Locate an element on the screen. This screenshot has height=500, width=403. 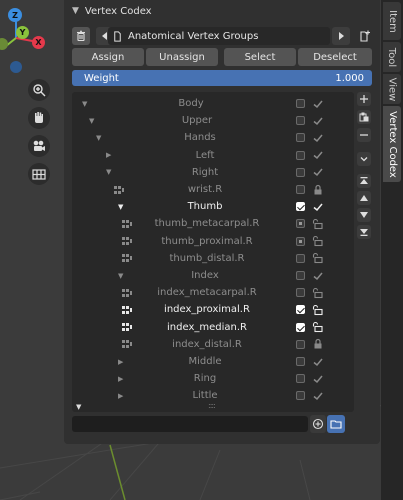
tree-expander-down-icon: ▼ is located at coordinates (78, 407).